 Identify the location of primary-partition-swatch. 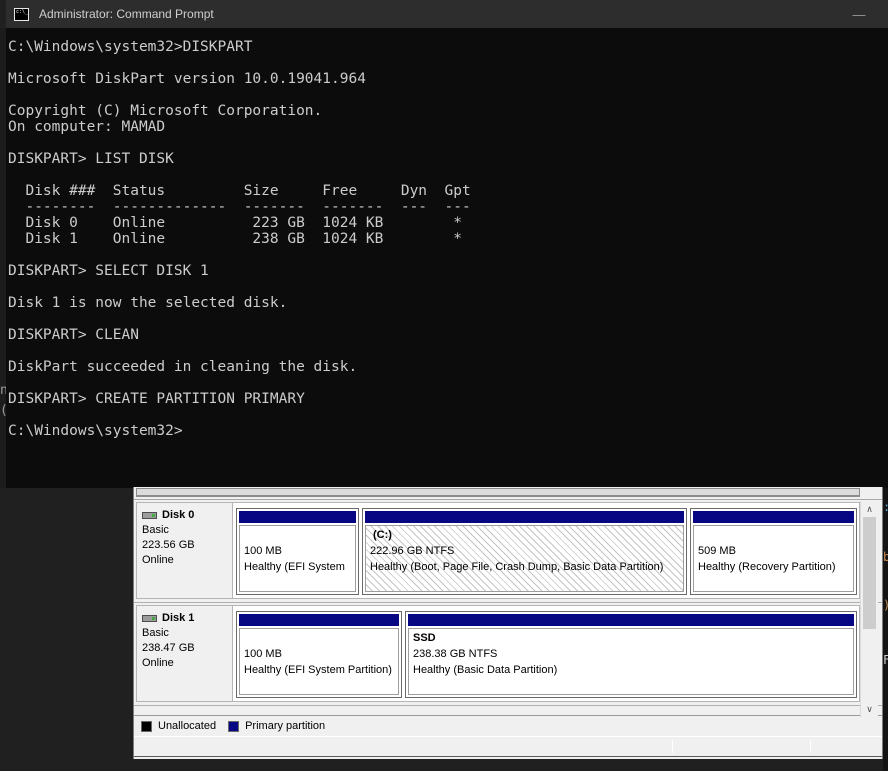
(234, 726).